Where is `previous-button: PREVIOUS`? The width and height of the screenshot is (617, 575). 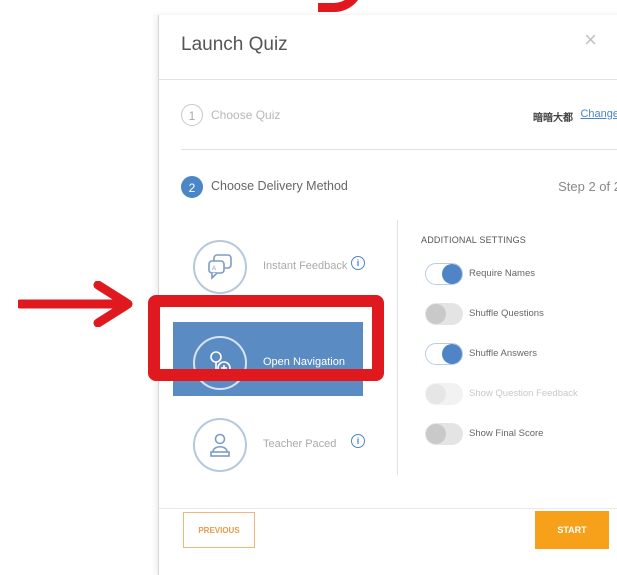 previous-button: PREVIOUS is located at coordinates (219, 530).